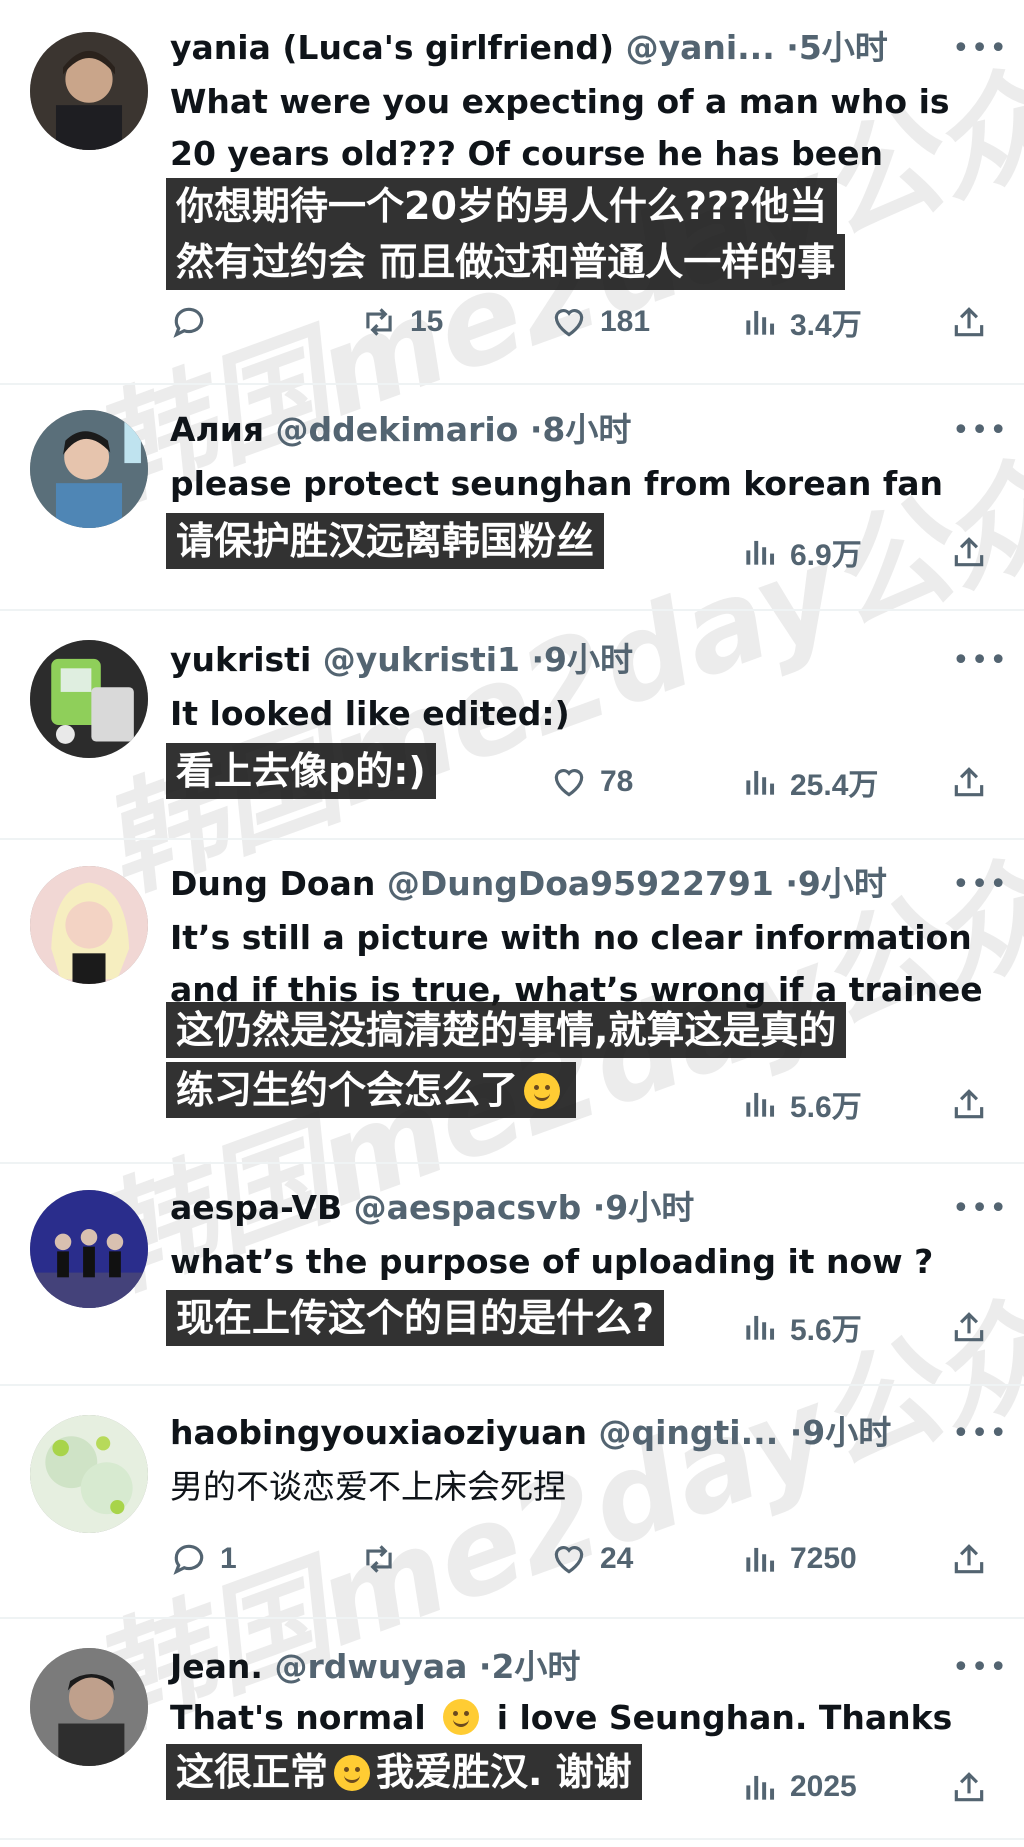  I want to click on tweet-text: That's normal i love Seunghan. Thanks, so click(580, 1718).